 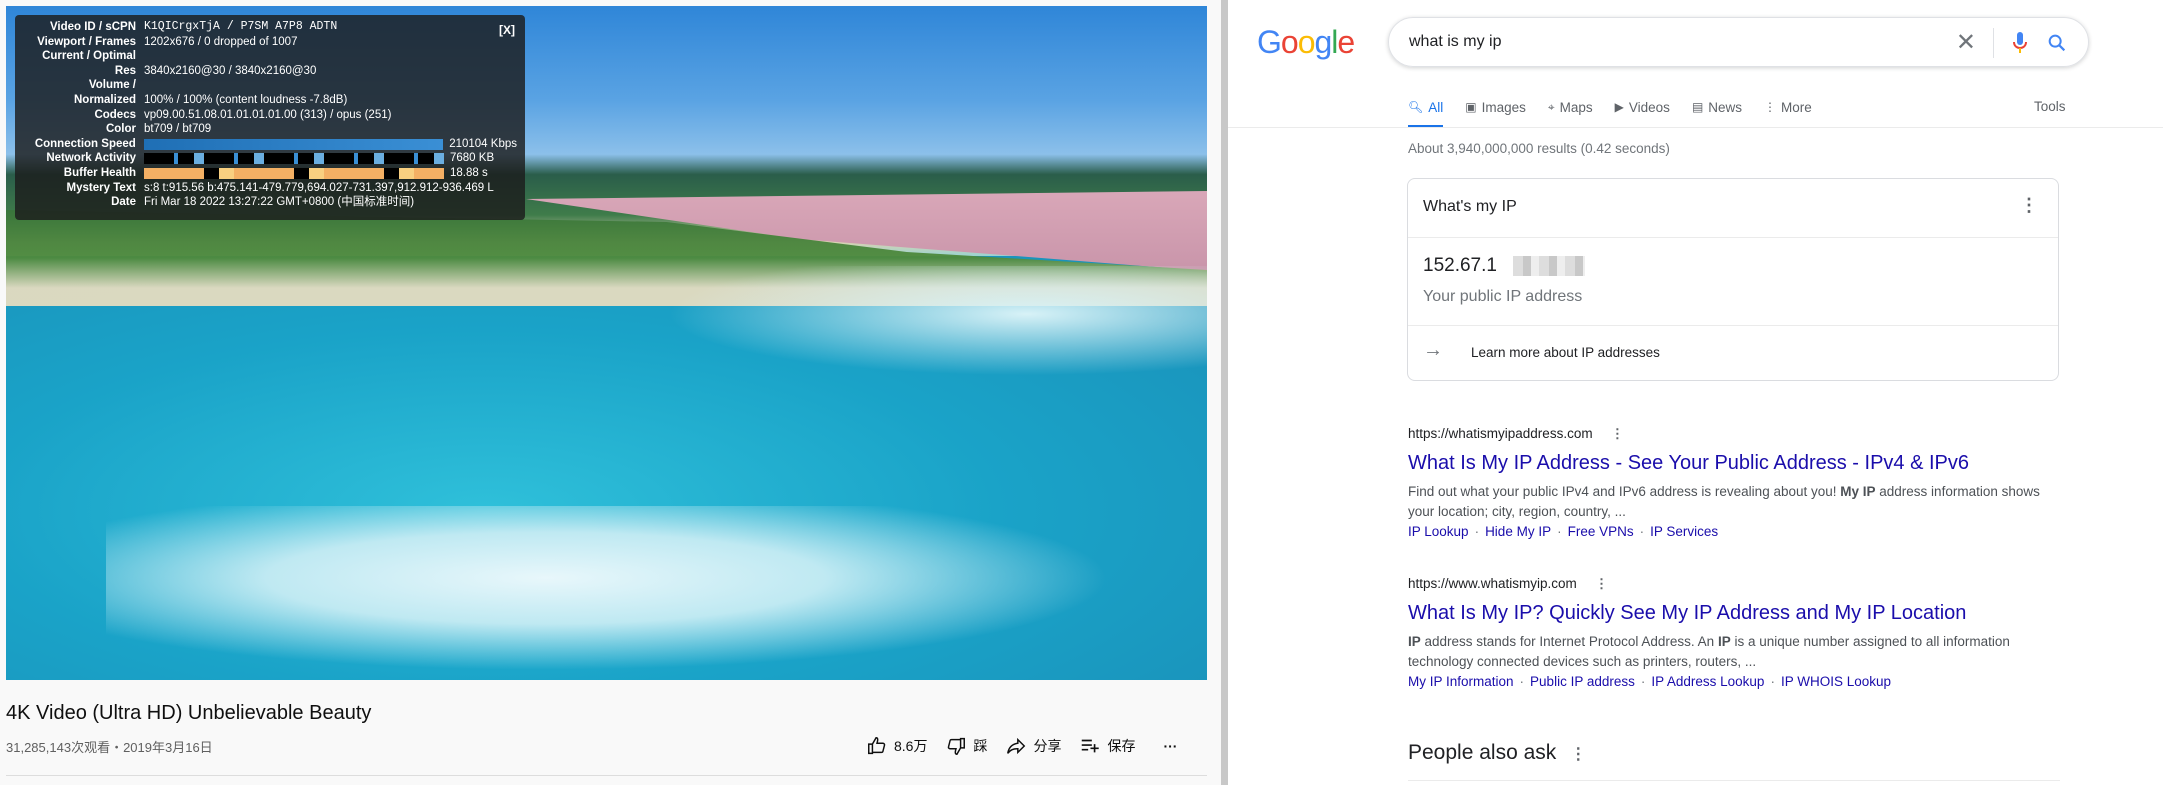 I want to click on result-url: https://www.whatismyip.com ⋮, so click(x=1738, y=586).